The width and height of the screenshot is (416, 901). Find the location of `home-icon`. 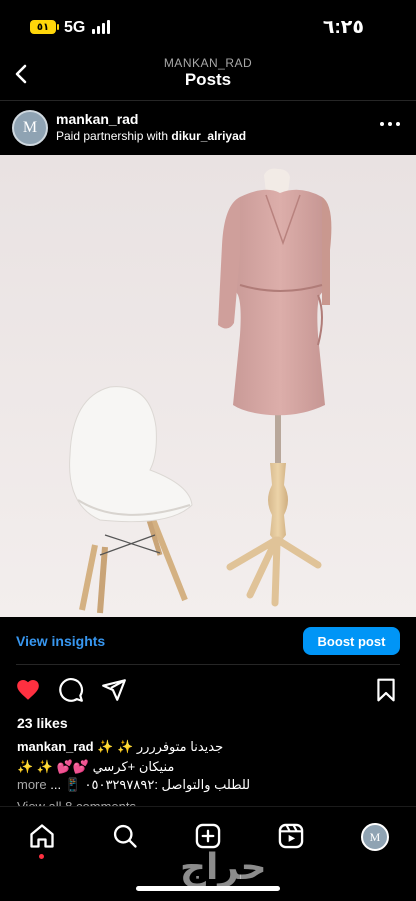

home-icon is located at coordinates (42, 836).